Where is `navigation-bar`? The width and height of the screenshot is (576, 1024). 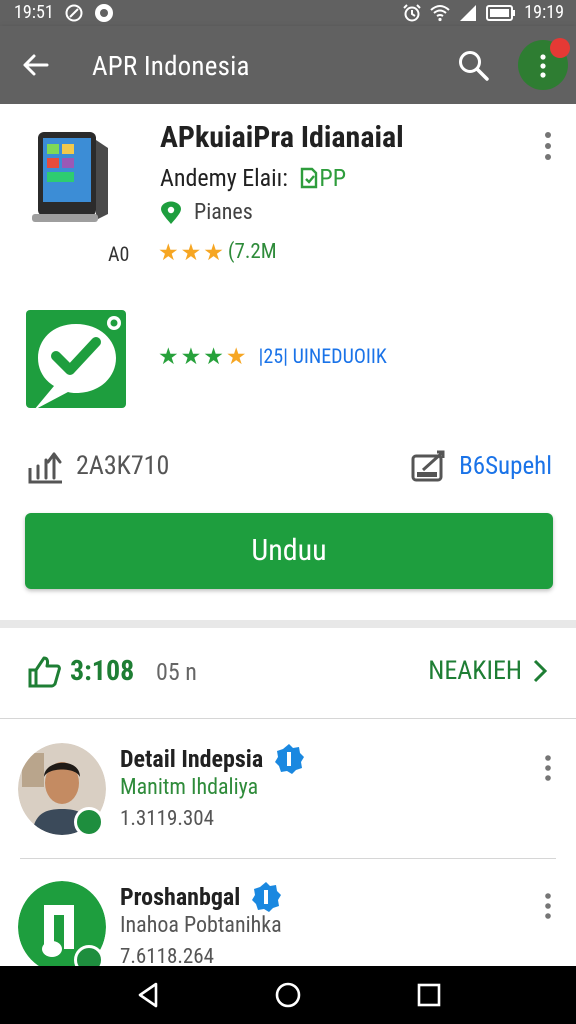
navigation-bar is located at coordinates (288, 995).